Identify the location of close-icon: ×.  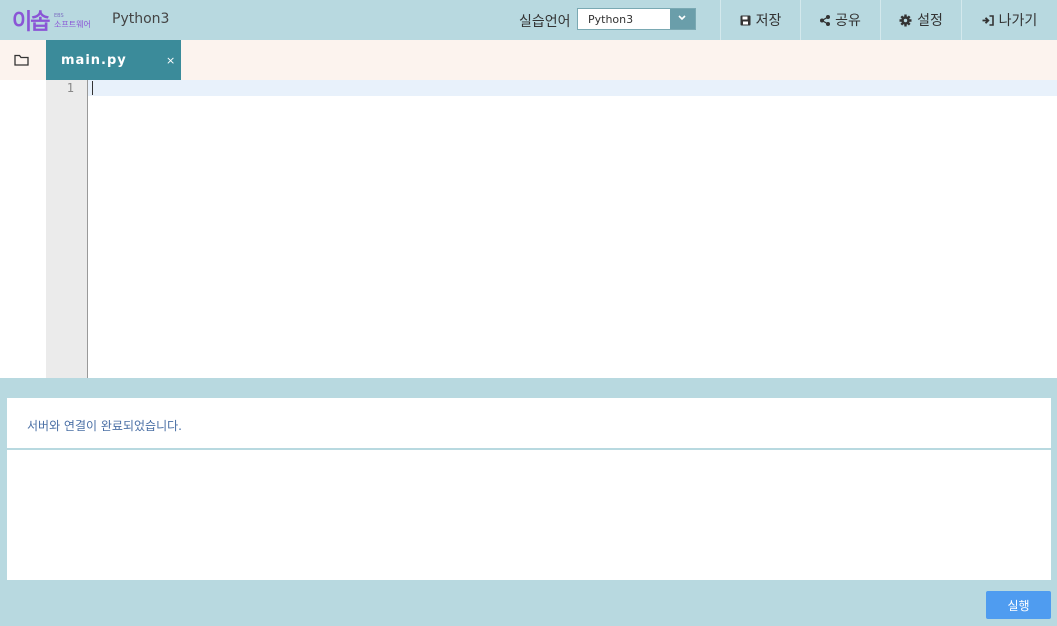
(170, 60).